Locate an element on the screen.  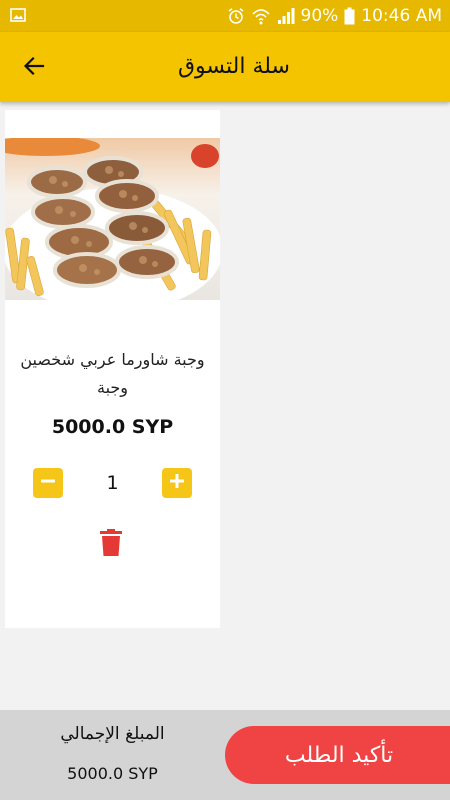
trash-icon is located at coordinates (111, 545).